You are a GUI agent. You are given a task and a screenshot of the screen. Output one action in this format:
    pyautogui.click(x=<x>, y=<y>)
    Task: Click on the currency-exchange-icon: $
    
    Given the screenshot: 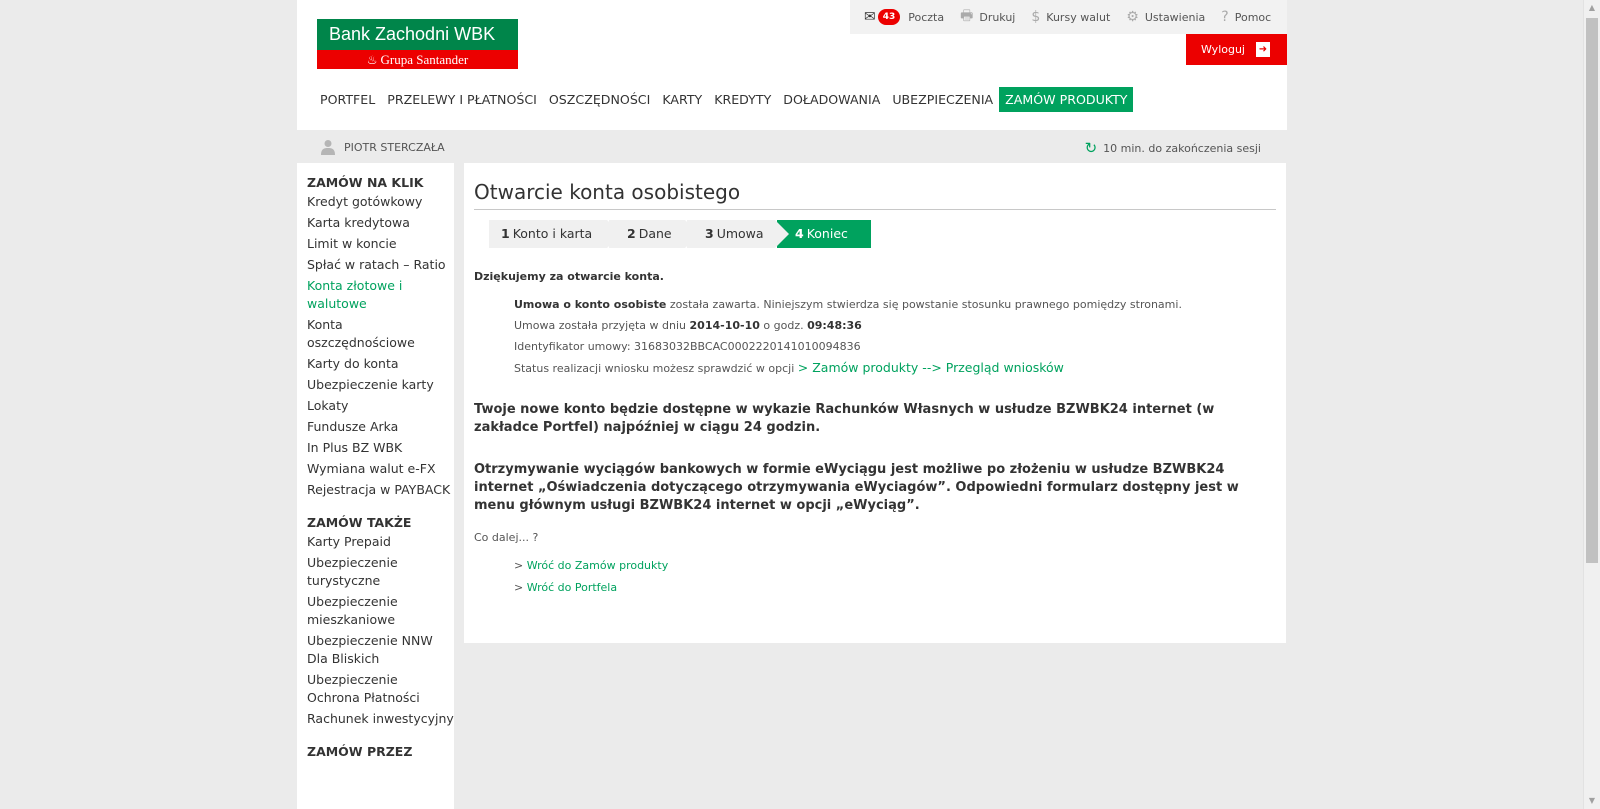 What is the action you would take?
    pyautogui.click(x=1036, y=17)
    